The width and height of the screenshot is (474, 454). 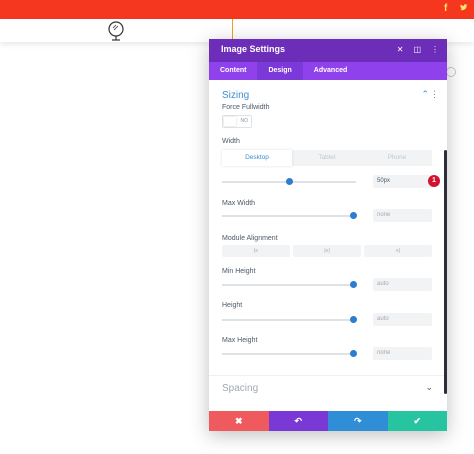 I want to click on device-tab-tablet: Tablet, so click(x=327, y=158).